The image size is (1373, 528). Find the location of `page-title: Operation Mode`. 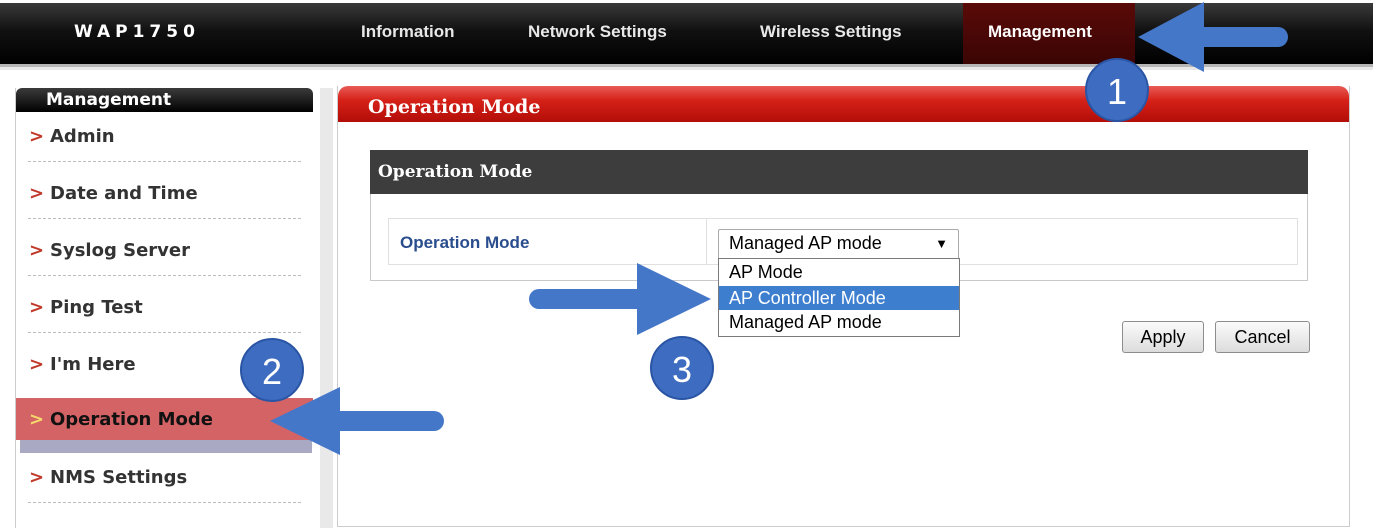

page-title: Operation Mode is located at coordinates (454, 107).